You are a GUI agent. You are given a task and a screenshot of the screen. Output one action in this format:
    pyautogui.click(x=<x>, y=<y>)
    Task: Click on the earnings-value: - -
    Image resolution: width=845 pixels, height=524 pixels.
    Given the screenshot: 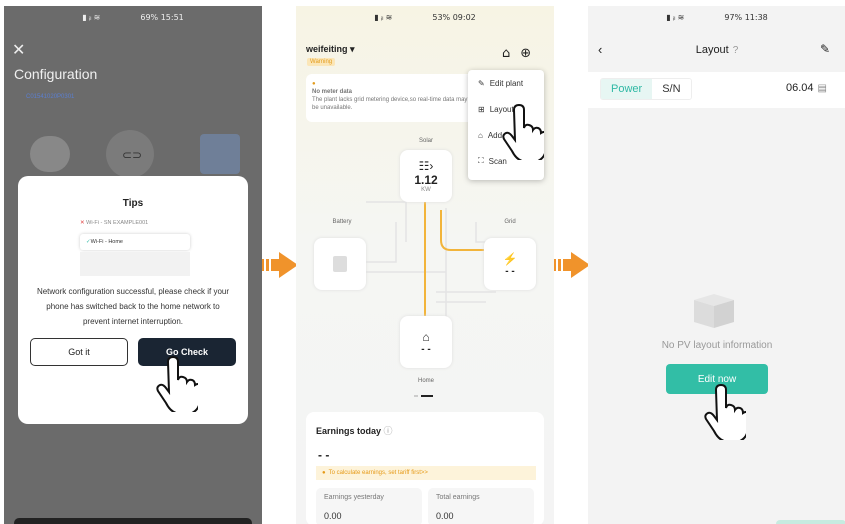 What is the action you would take?
    pyautogui.click(x=324, y=455)
    